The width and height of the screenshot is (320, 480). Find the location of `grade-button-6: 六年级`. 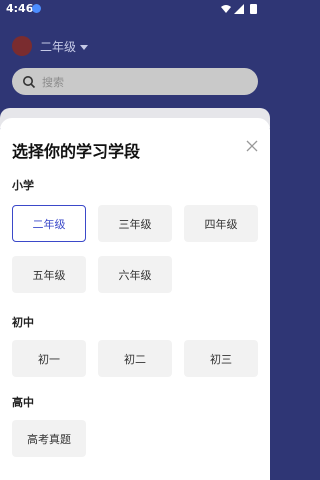

grade-button-6: 六年级 is located at coordinates (135, 274).